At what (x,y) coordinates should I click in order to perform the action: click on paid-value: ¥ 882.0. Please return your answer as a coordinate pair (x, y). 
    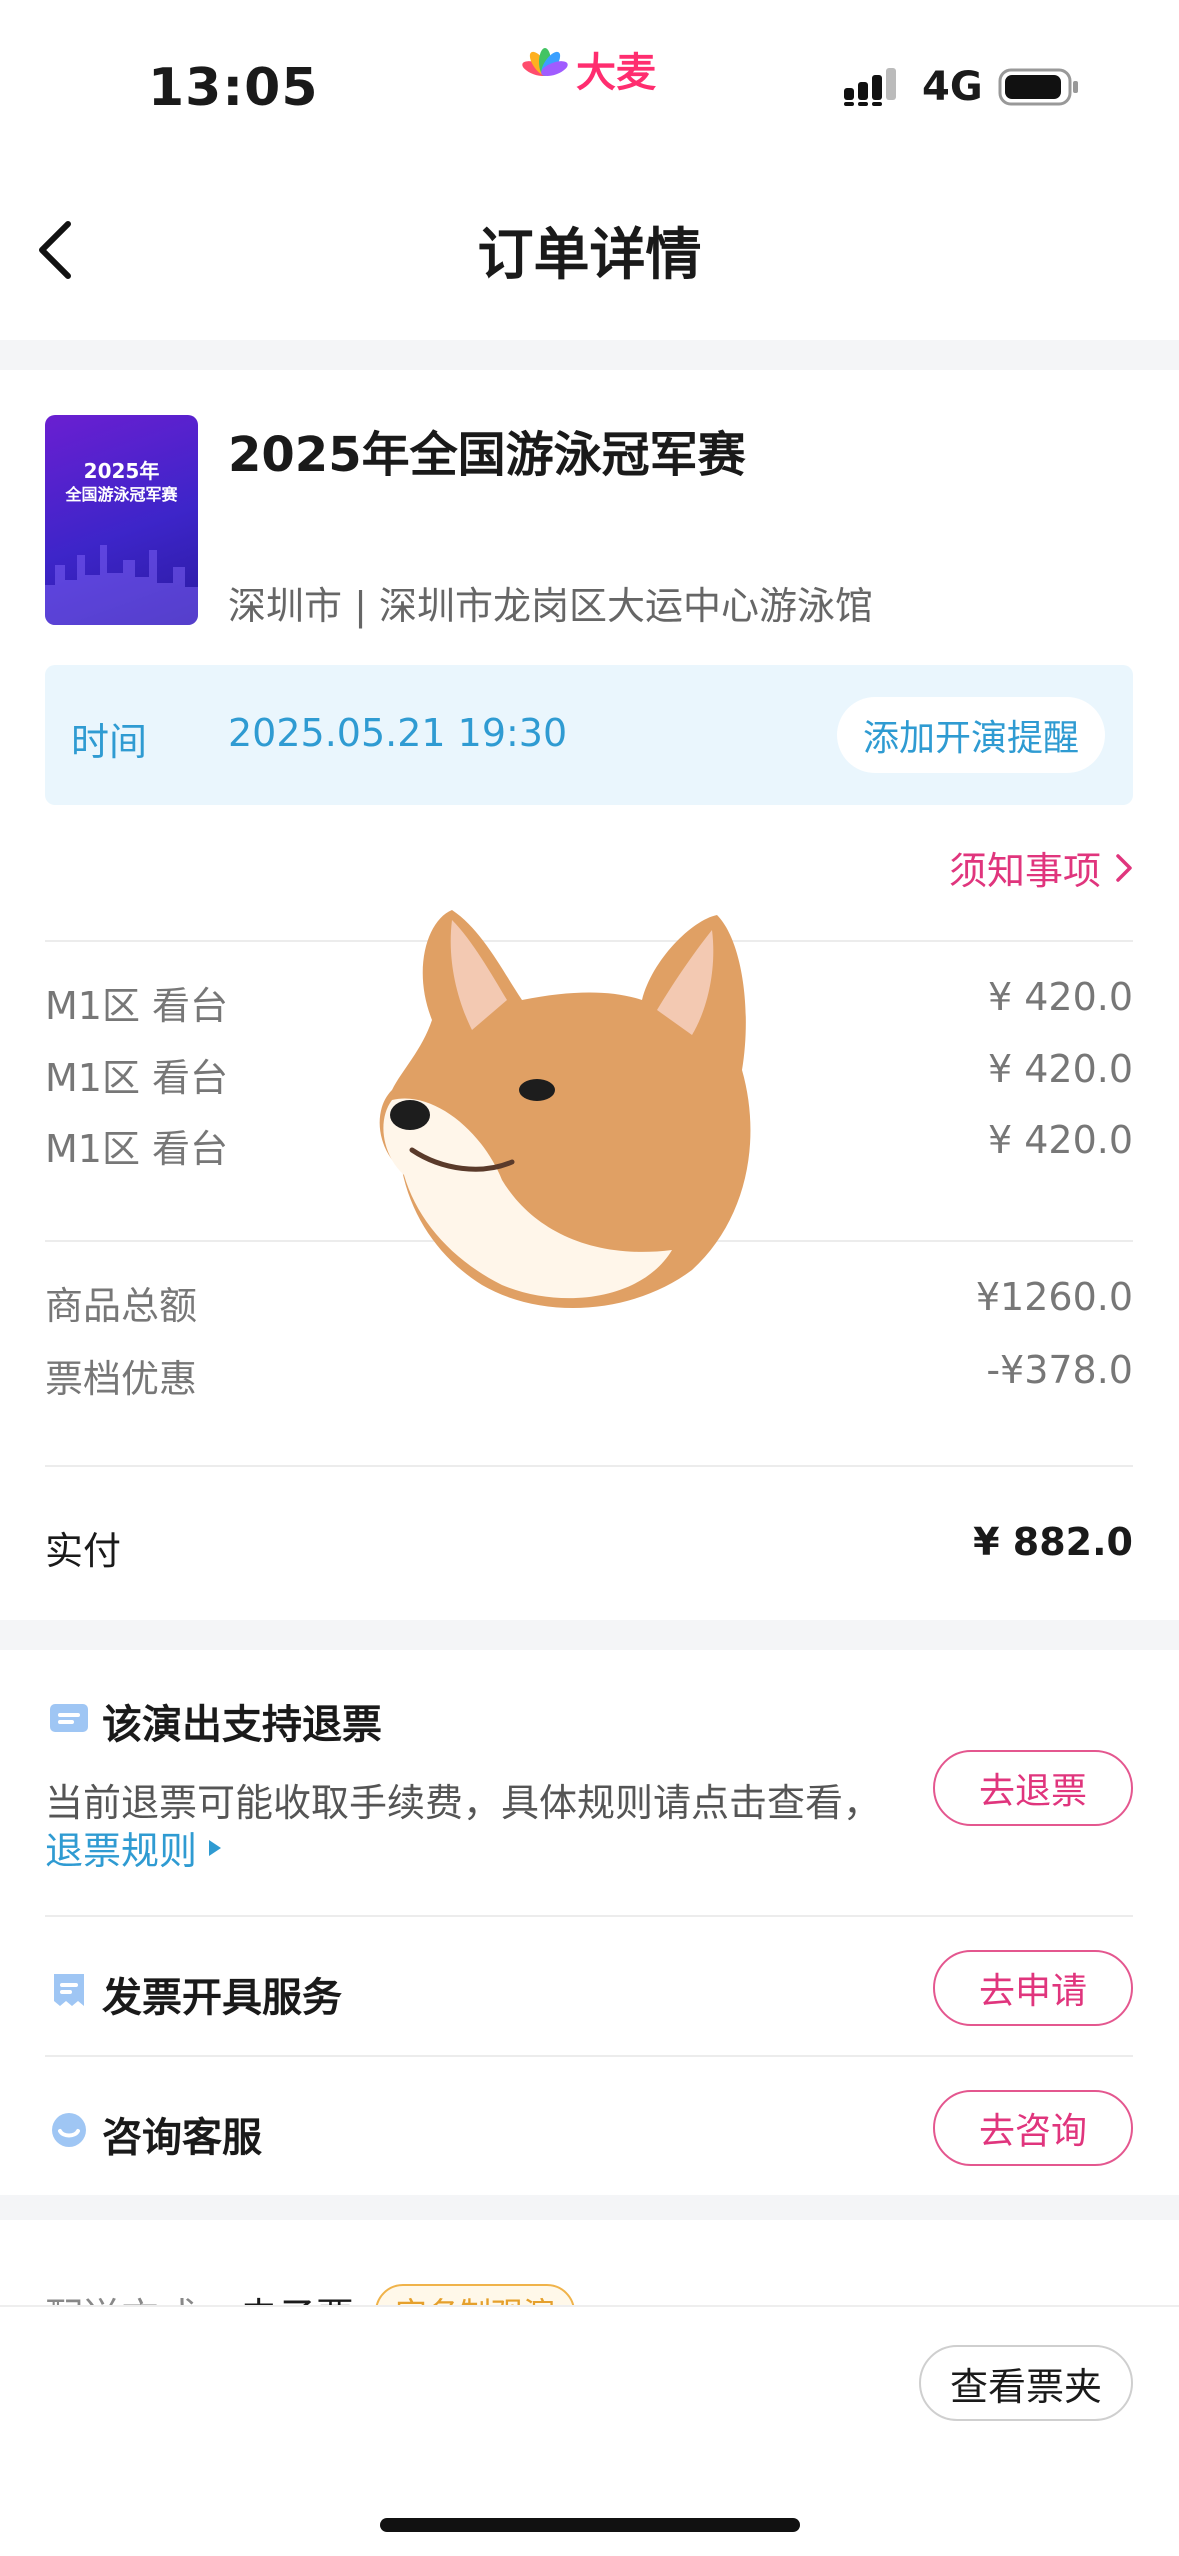
    Looking at the image, I should click on (1053, 1542).